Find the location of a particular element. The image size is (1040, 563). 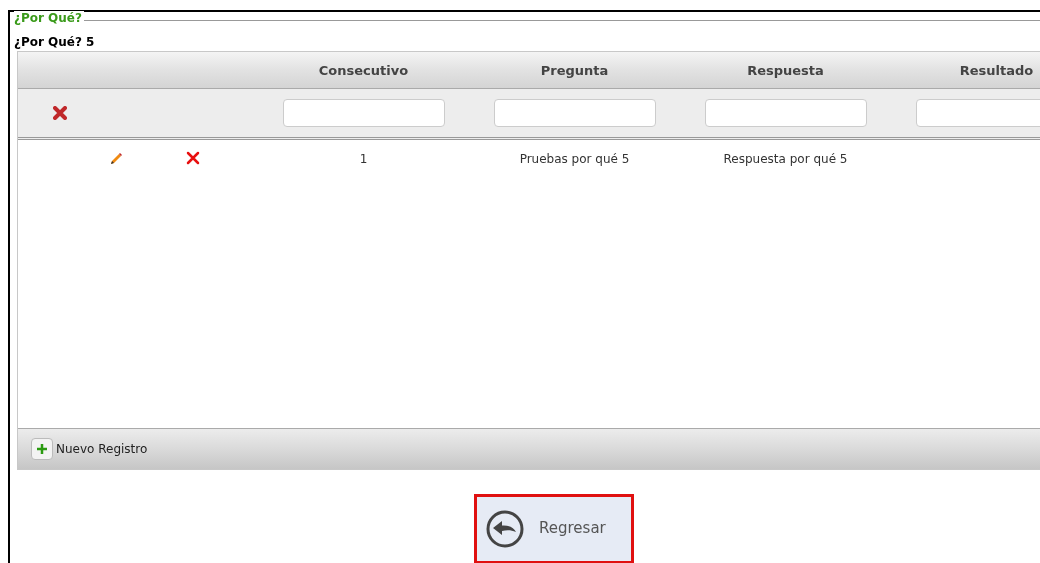

table-cell: 1 is located at coordinates (363, 159).